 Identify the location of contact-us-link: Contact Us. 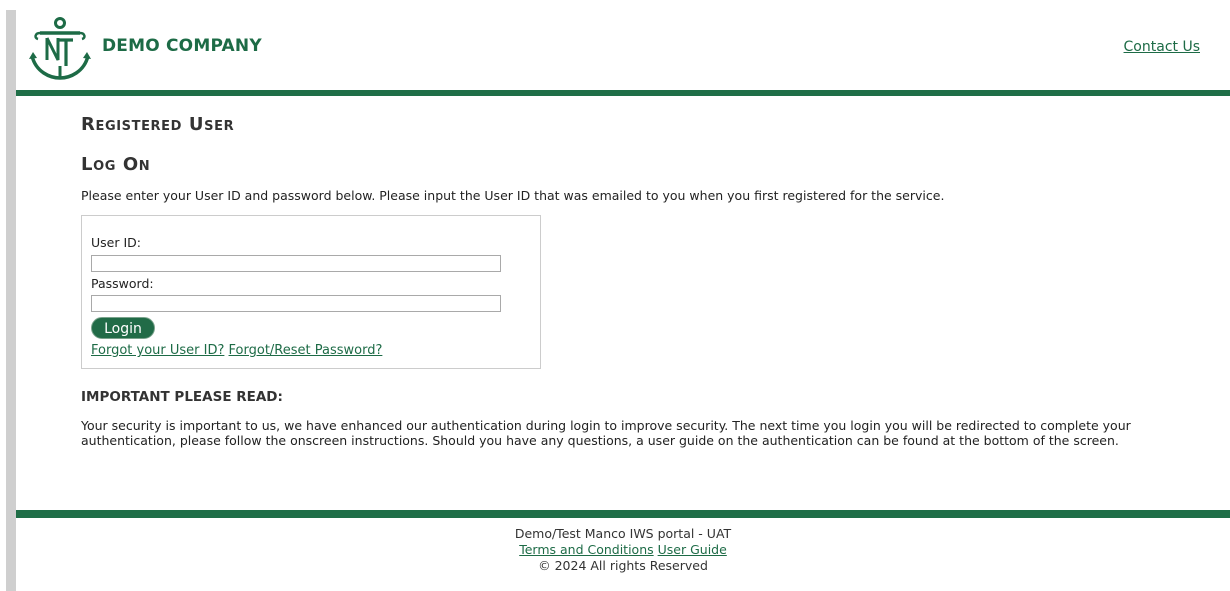
(1162, 47).